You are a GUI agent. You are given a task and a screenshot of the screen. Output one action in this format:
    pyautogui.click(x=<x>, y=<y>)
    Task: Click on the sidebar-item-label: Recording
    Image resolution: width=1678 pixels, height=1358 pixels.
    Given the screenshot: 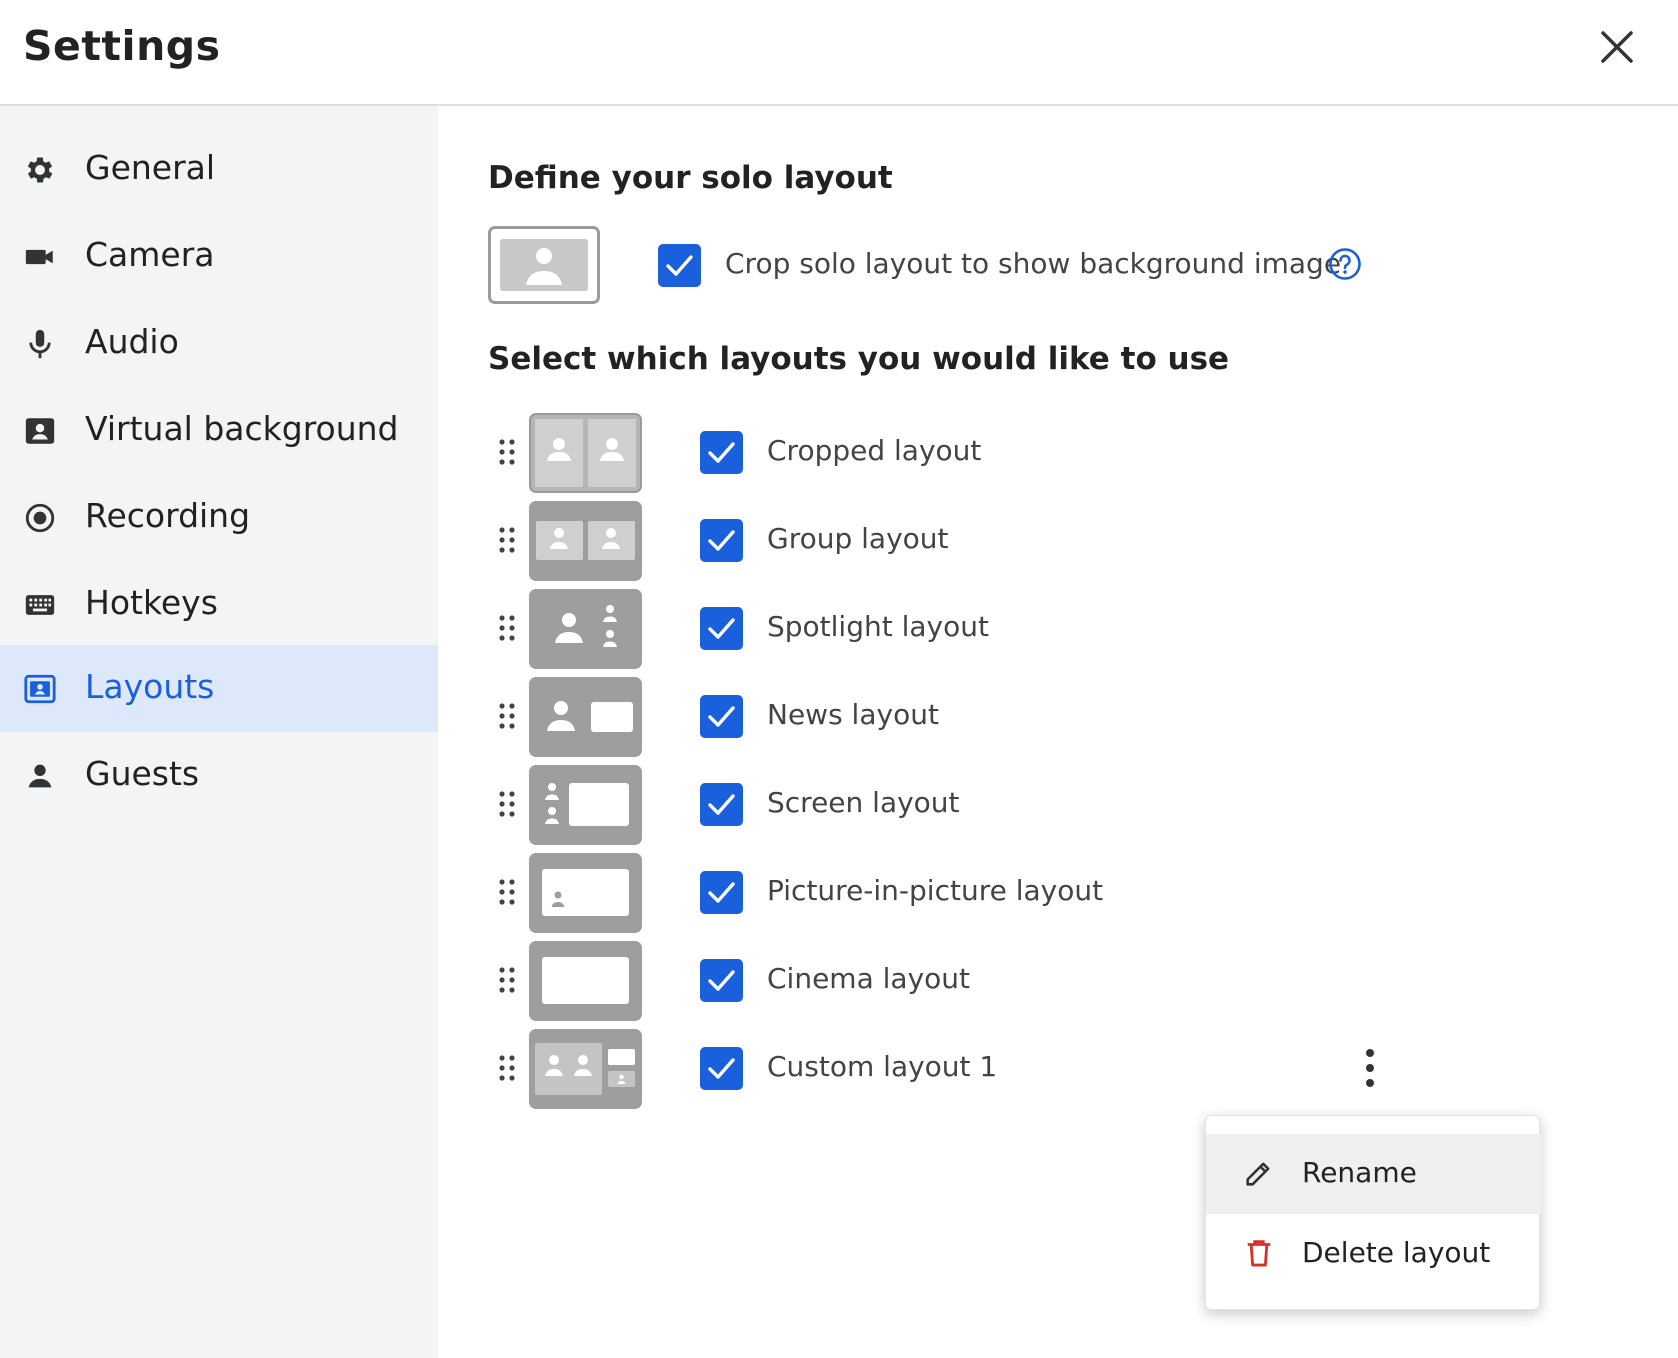 What is the action you would take?
    pyautogui.click(x=168, y=515)
    